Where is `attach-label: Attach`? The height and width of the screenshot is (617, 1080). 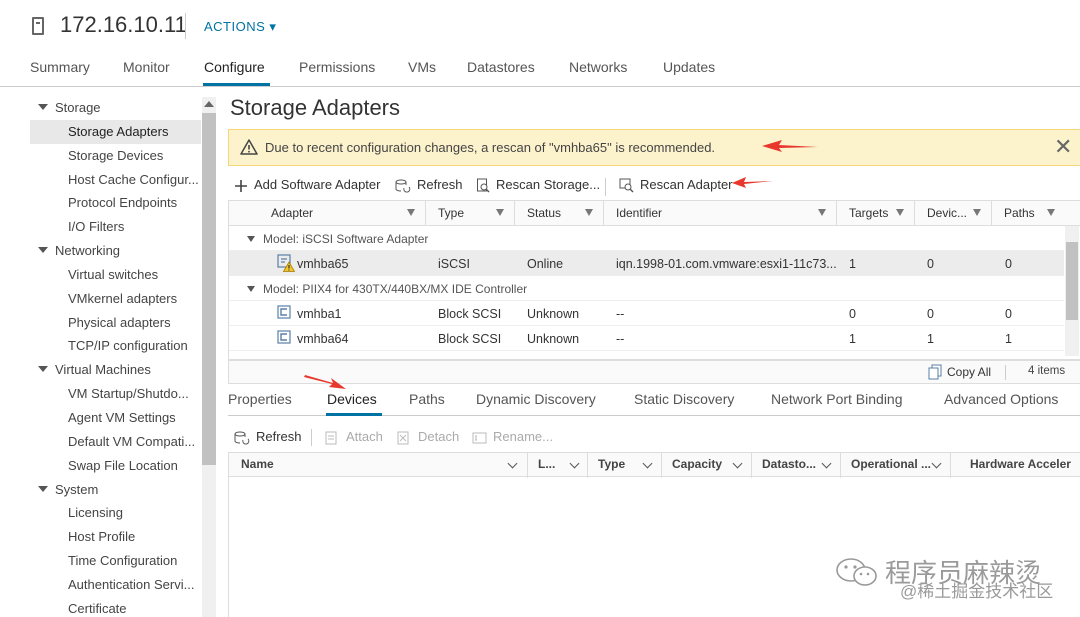 attach-label: Attach is located at coordinates (364, 436).